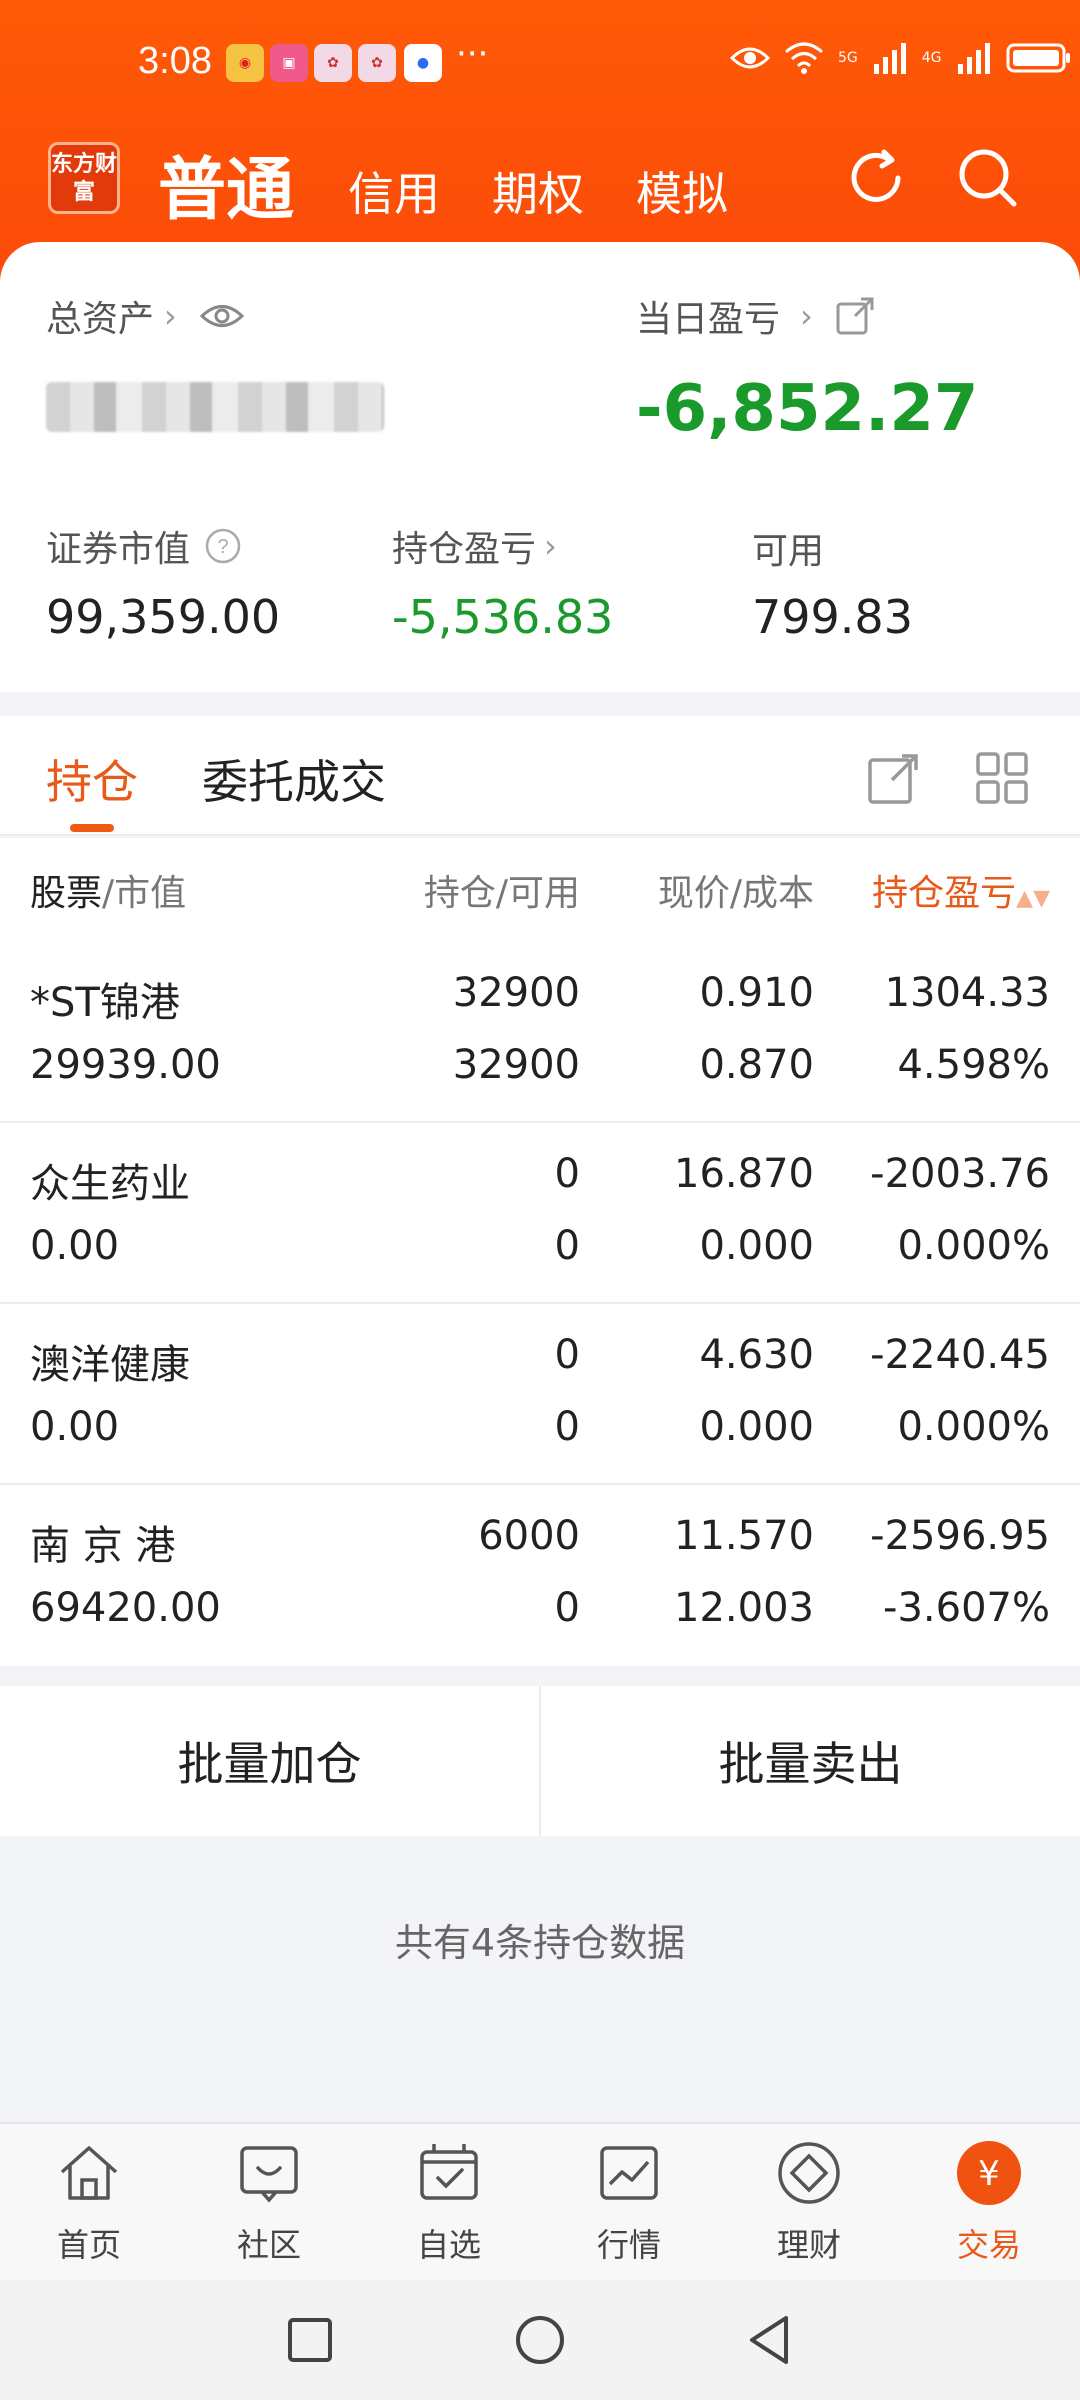  I want to click on home-button-icon, so click(540, 2340).